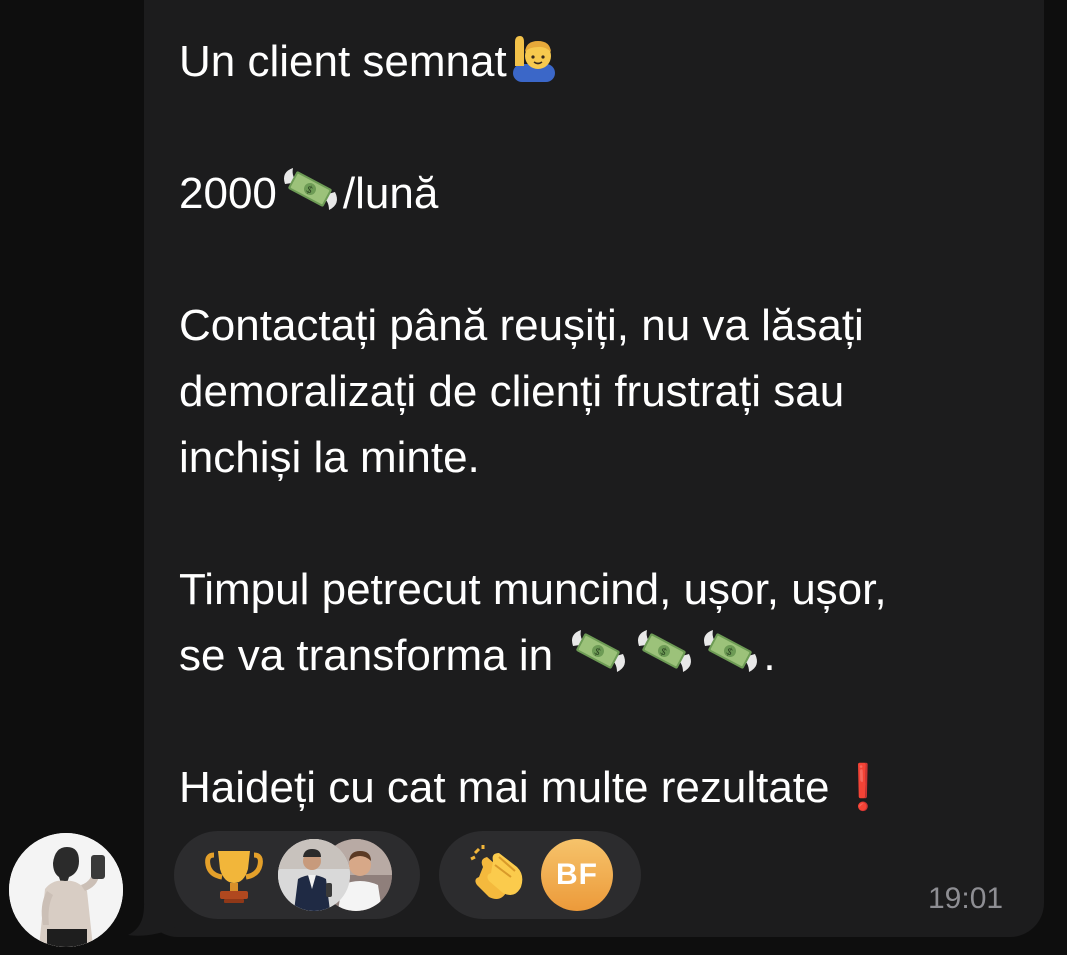 This screenshot has width=1067, height=955. What do you see at coordinates (577, 875) in the screenshot?
I see `user-initials-avatar: BF` at bounding box center [577, 875].